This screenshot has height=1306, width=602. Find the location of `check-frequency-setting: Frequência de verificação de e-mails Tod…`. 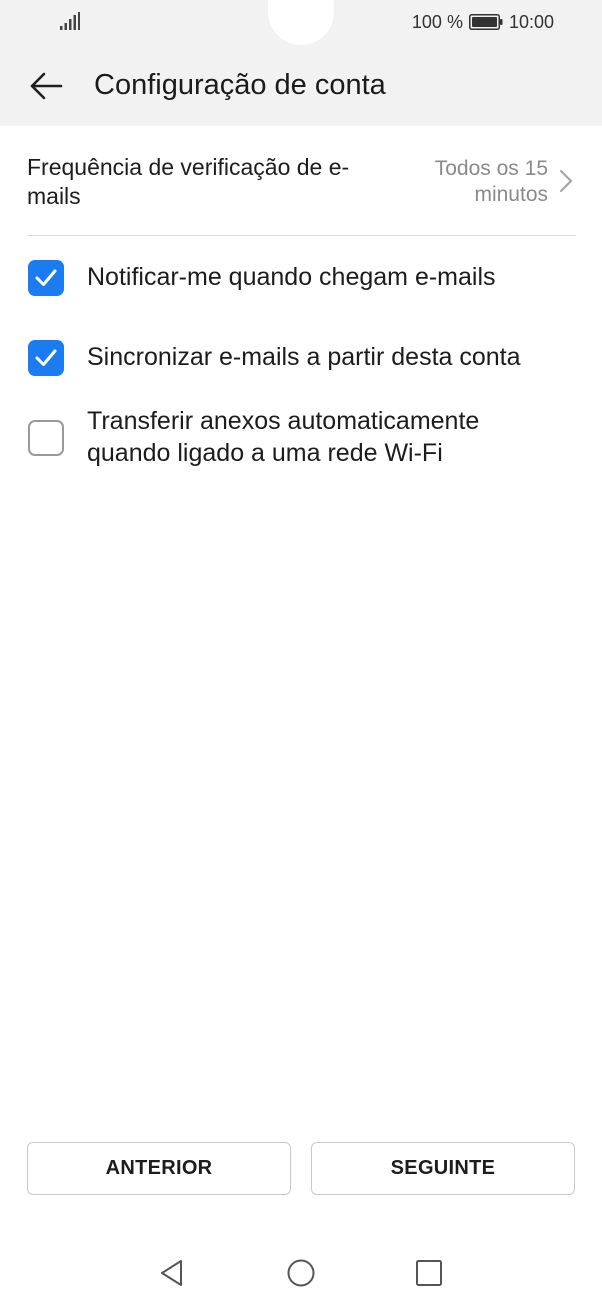

check-frequency-setting: Frequência de verificação de e-mails Tod… is located at coordinates (301, 181).